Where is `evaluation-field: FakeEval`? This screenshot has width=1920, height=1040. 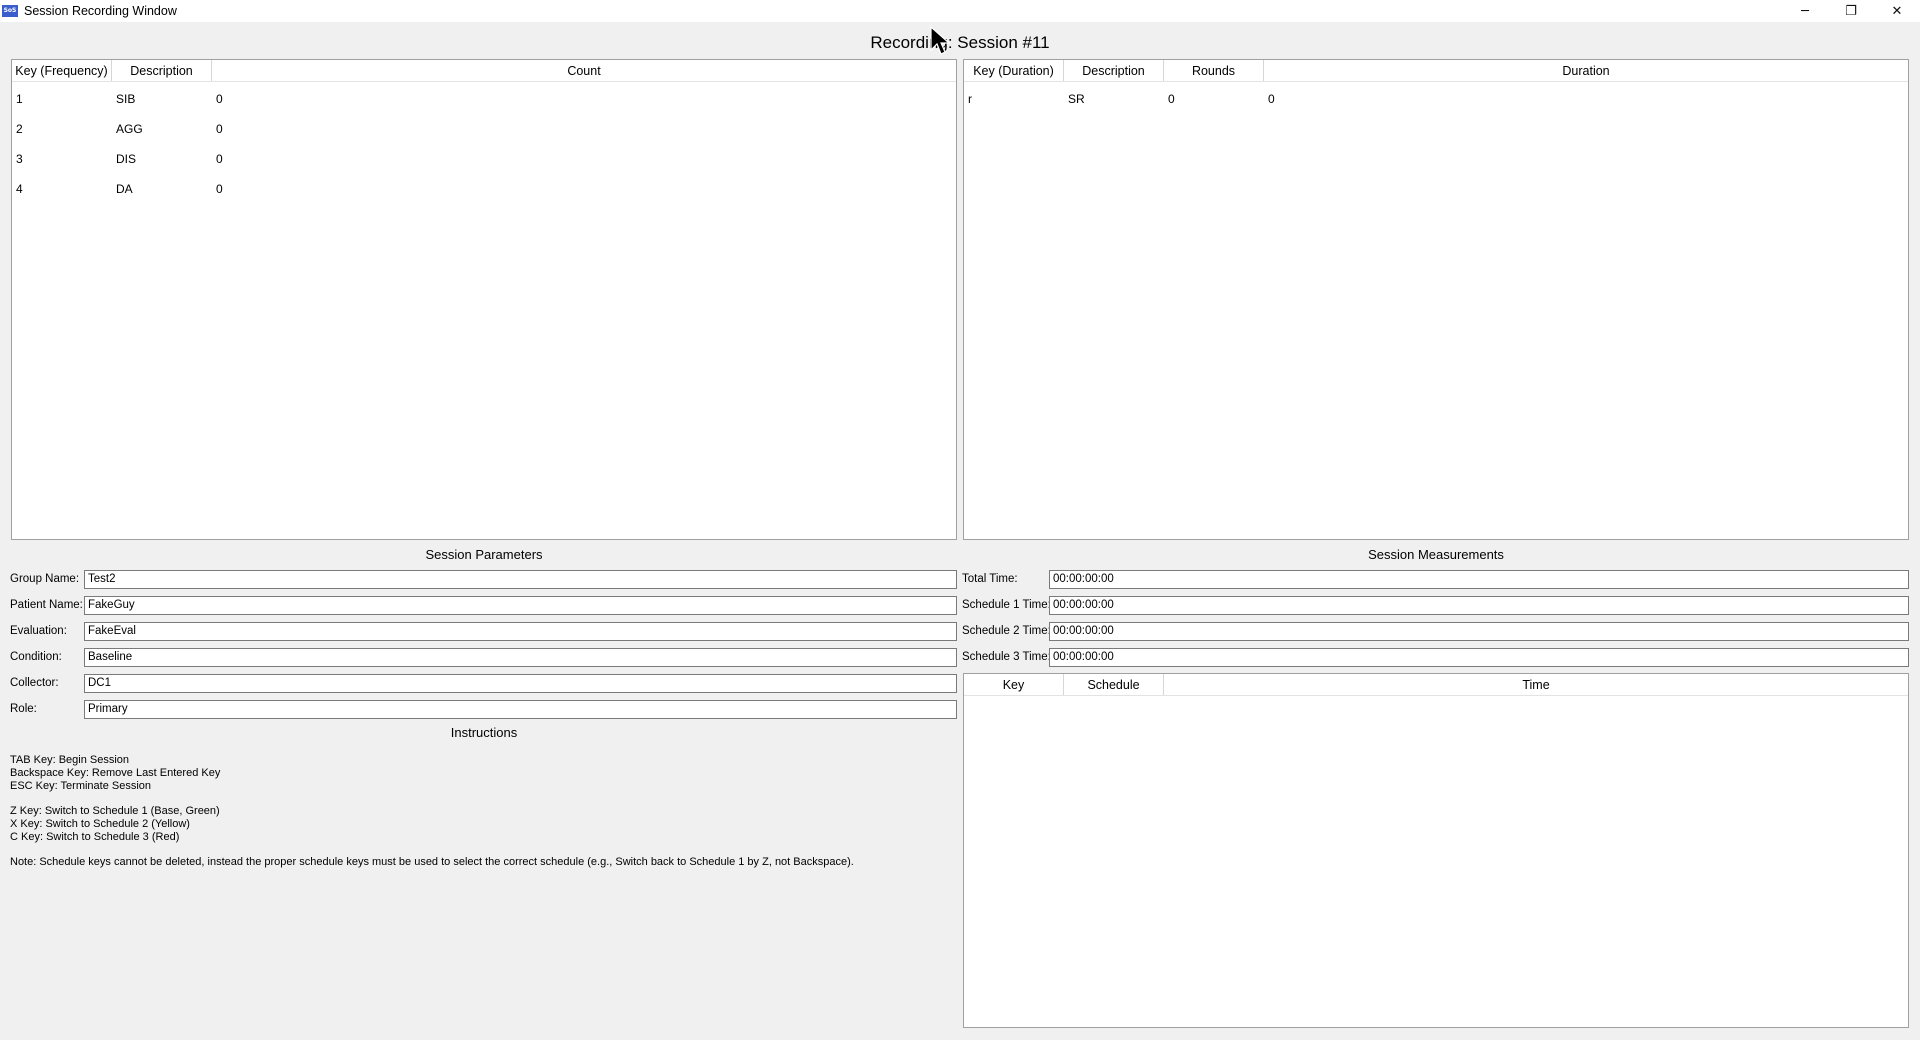 evaluation-field: FakeEval is located at coordinates (520, 631).